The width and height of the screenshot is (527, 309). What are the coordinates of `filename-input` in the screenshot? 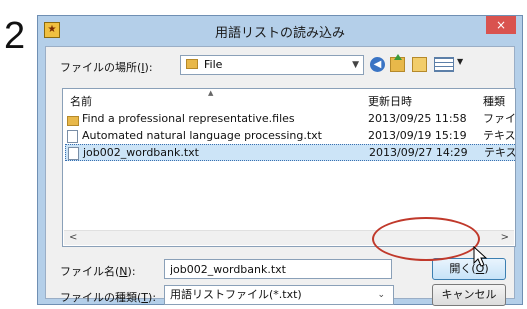 It's located at (278, 269).